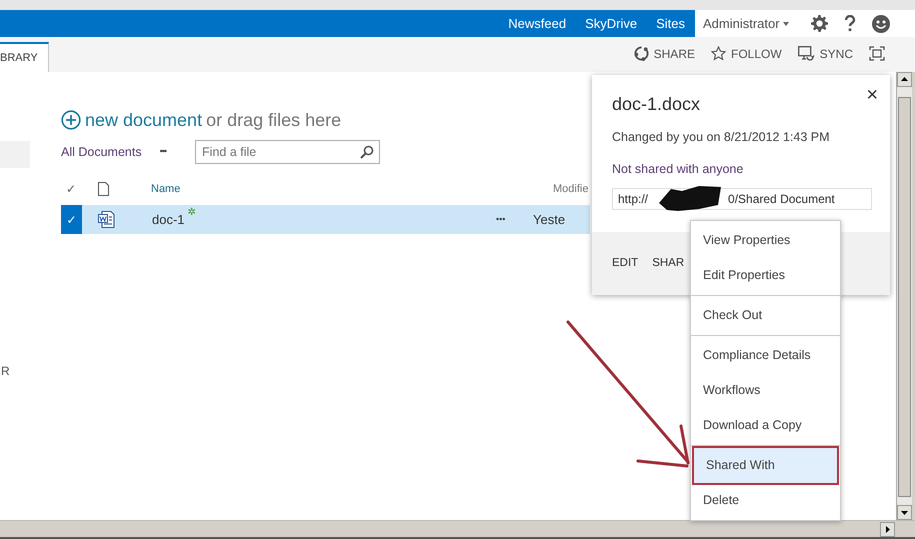  What do you see at coordinates (872, 95) in the screenshot?
I see `close-button: ×` at bounding box center [872, 95].